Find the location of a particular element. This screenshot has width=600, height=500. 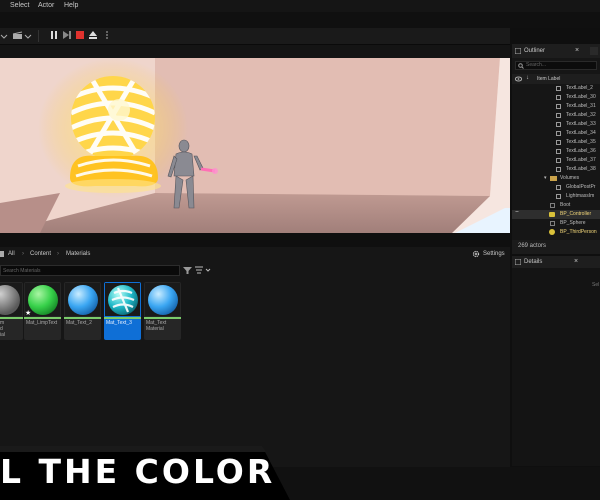

outliner-row: TextLabel_38 is located at coordinates (556, 169).